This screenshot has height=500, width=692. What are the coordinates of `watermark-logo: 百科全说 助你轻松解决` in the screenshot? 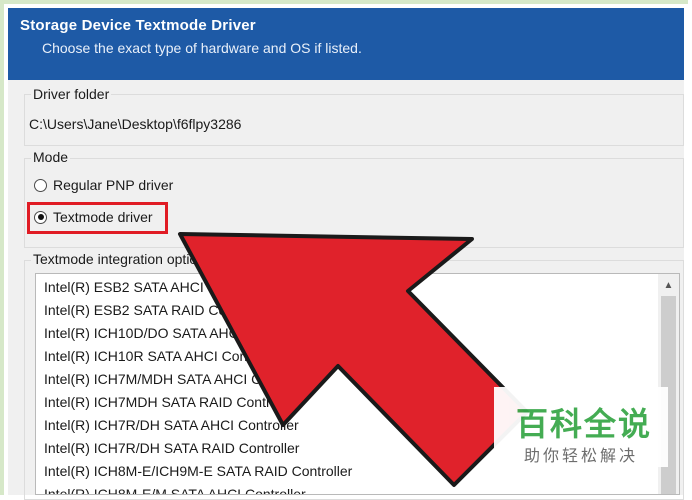 It's located at (581, 427).